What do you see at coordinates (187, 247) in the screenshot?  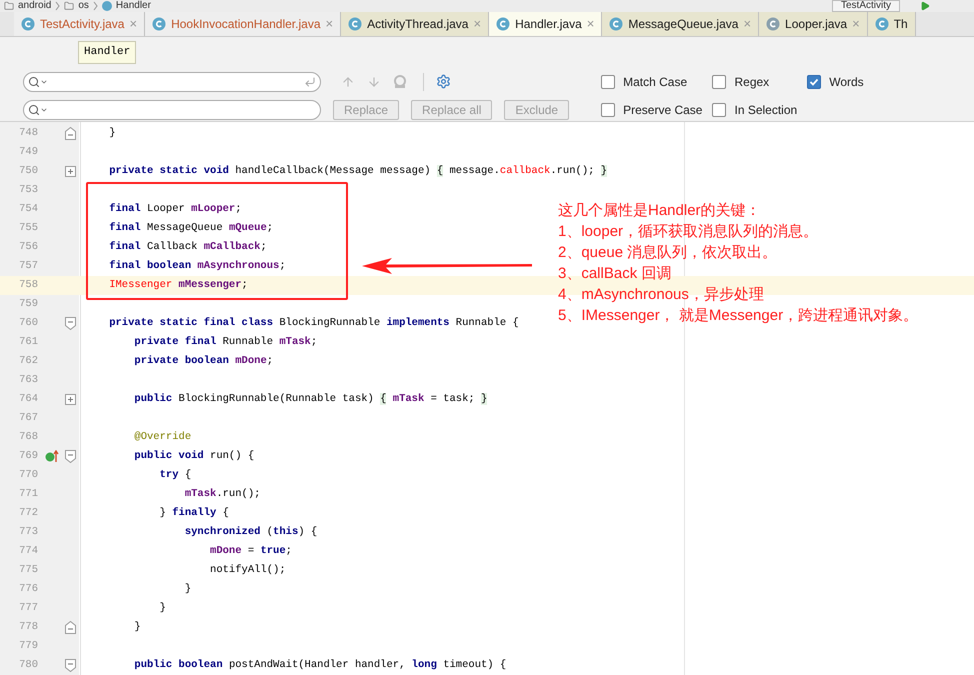 I see `code-line: final Callback mCallback;` at bounding box center [187, 247].